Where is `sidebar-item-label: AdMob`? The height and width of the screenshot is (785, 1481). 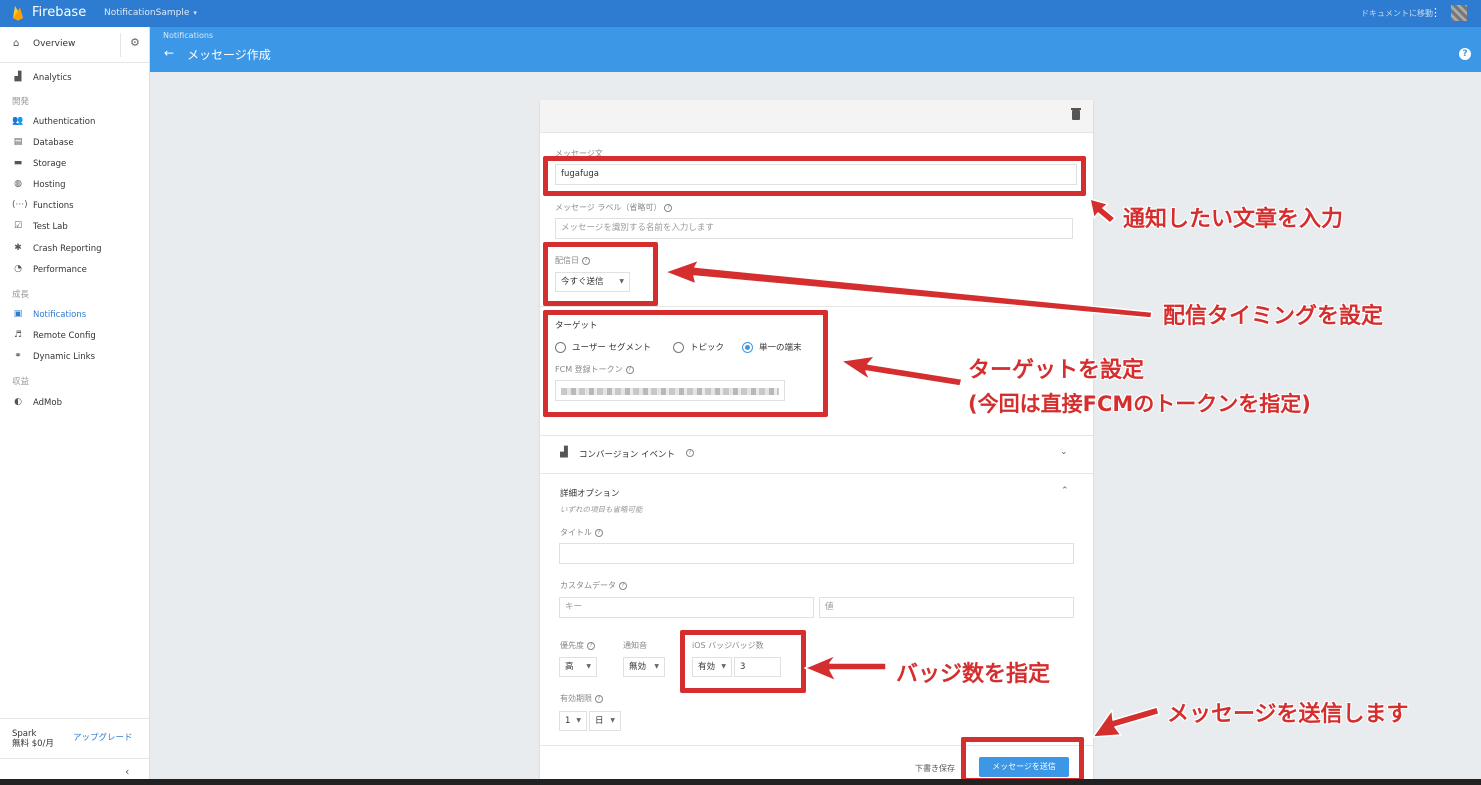
sidebar-item-label: AdMob is located at coordinates (47, 403).